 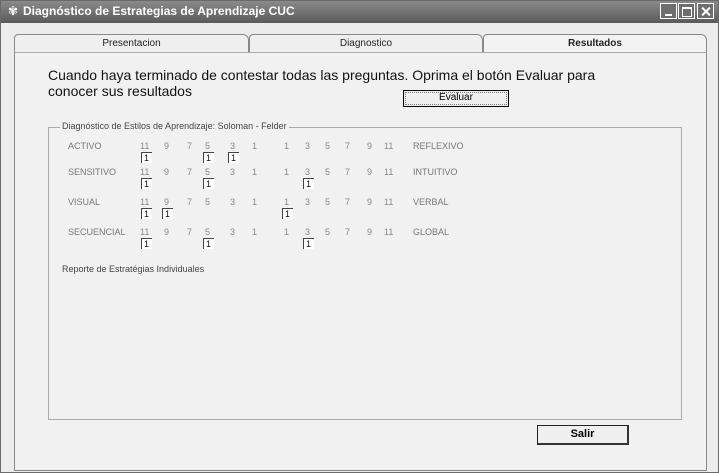 What do you see at coordinates (92, 172) in the screenshot?
I see `row-left-label: SENSITIVO` at bounding box center [92, 172].